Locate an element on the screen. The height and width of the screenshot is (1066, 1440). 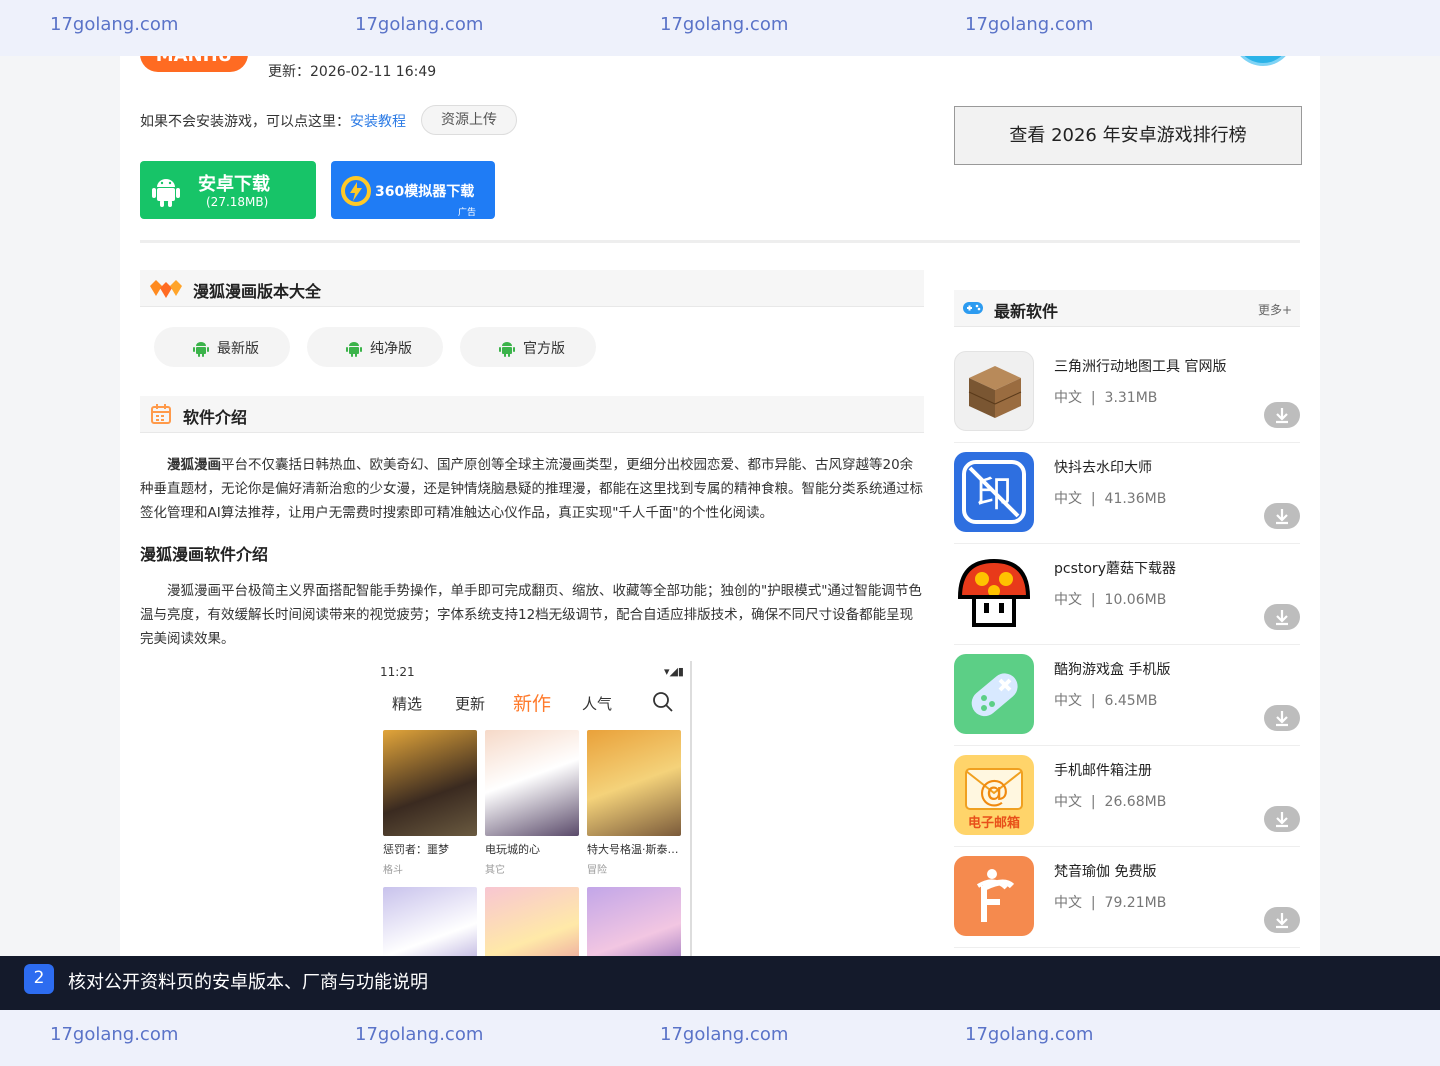
app-meta: 中文 | 79.21MB is located at coordinates (1110, 903).